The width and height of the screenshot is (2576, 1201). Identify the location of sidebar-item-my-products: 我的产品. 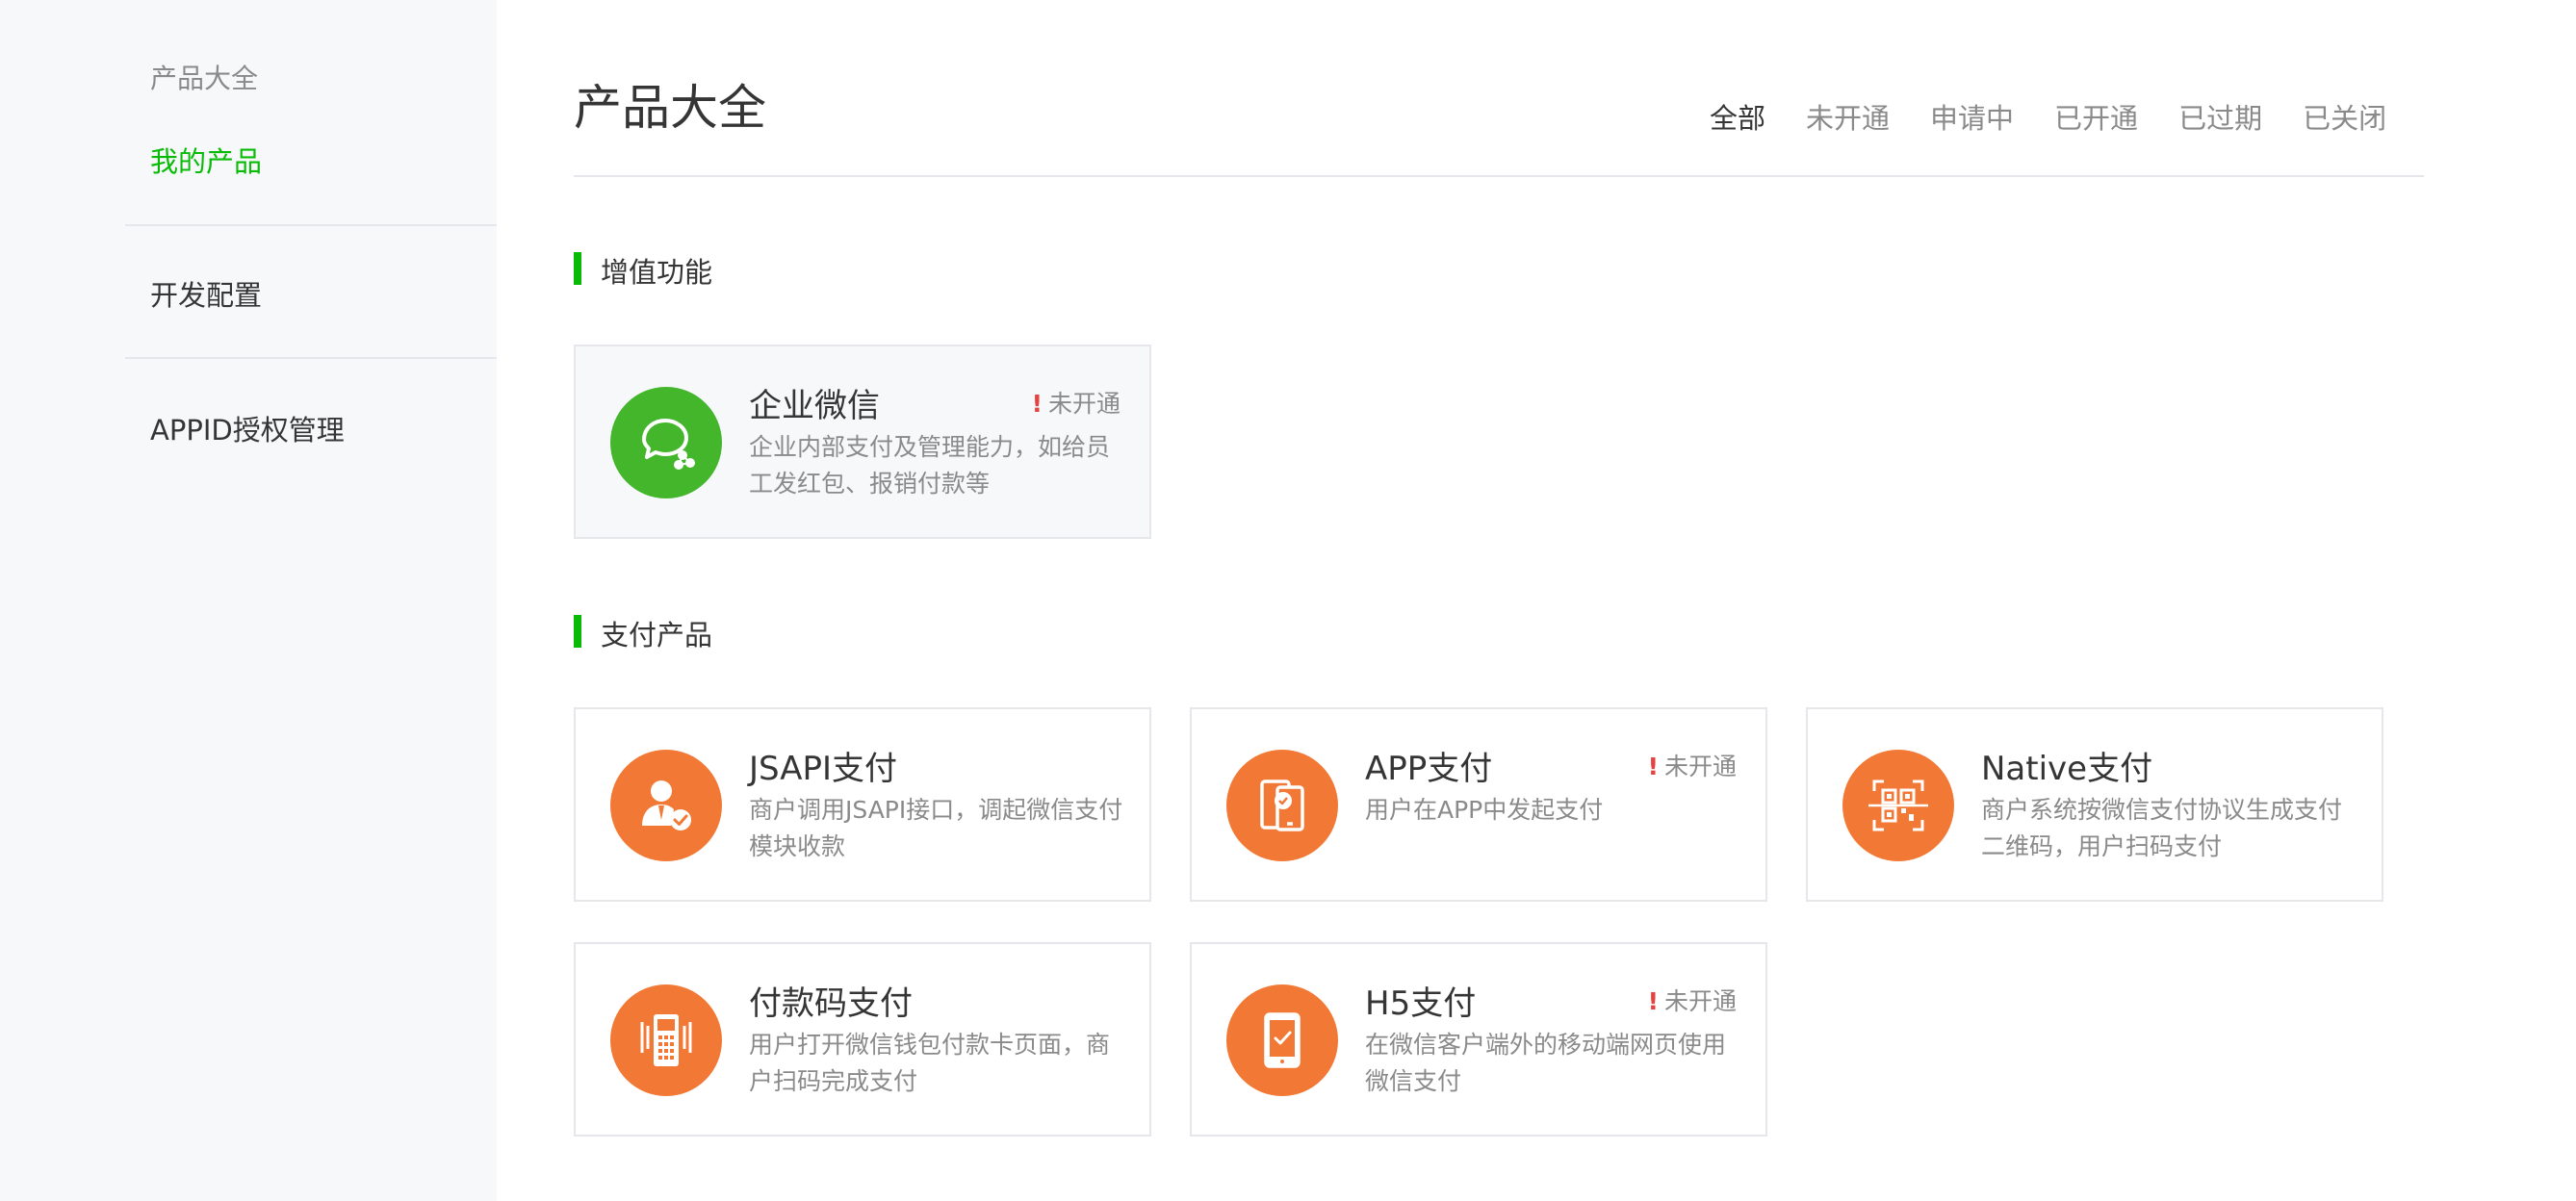
(206, 160).